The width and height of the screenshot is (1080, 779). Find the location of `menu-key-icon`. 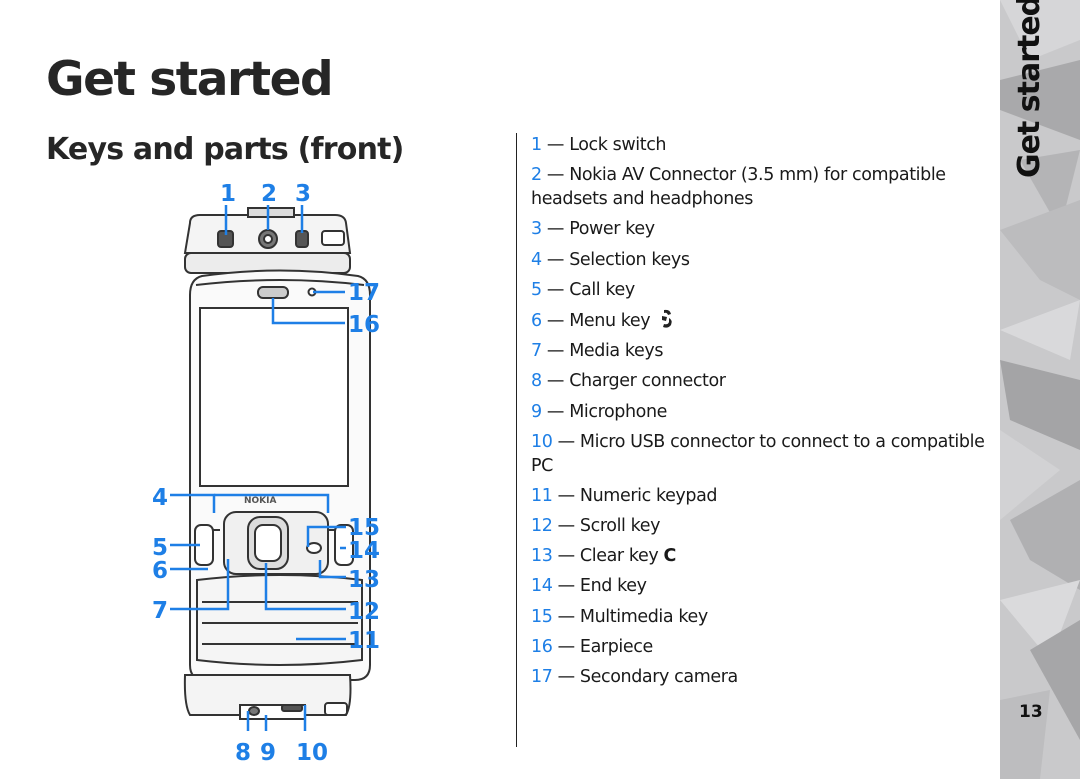

menu-key-icon is located at coordinates (667, 318).